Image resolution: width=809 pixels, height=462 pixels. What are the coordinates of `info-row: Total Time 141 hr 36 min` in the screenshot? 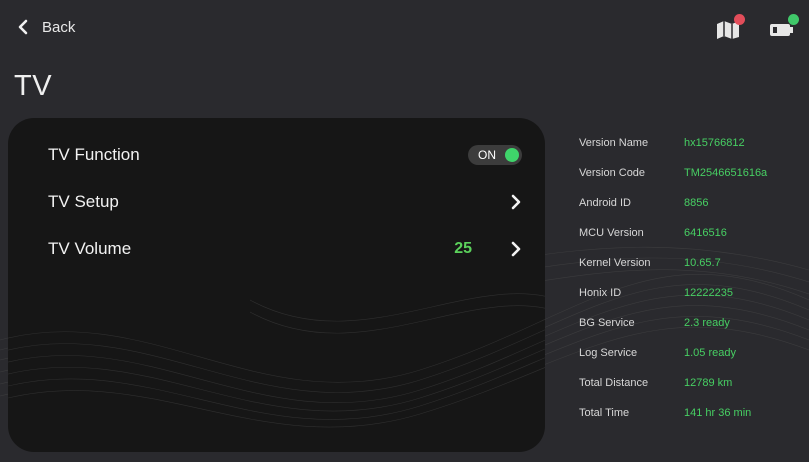 It's located at (689, 413).